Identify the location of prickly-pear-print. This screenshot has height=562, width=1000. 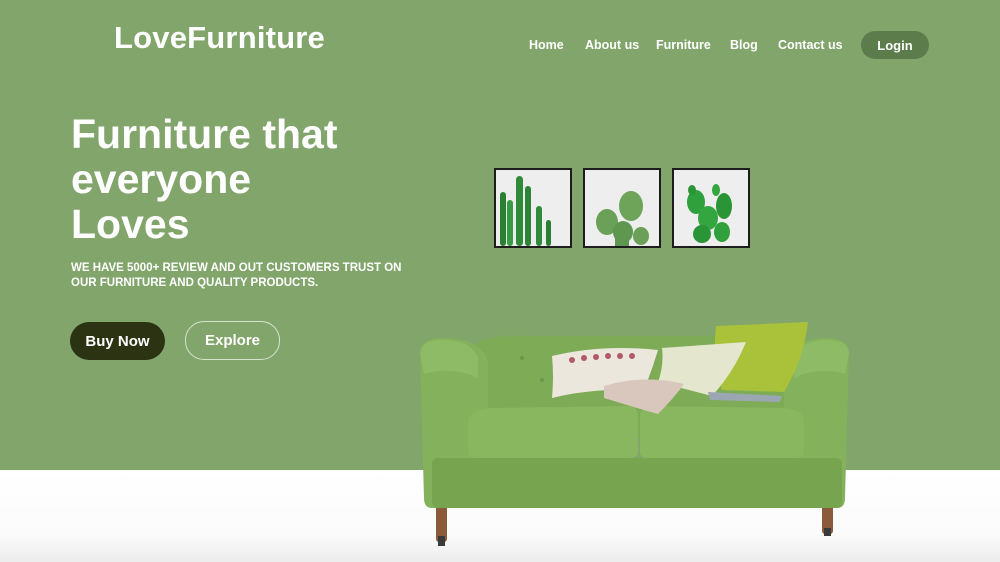
(711, 208).